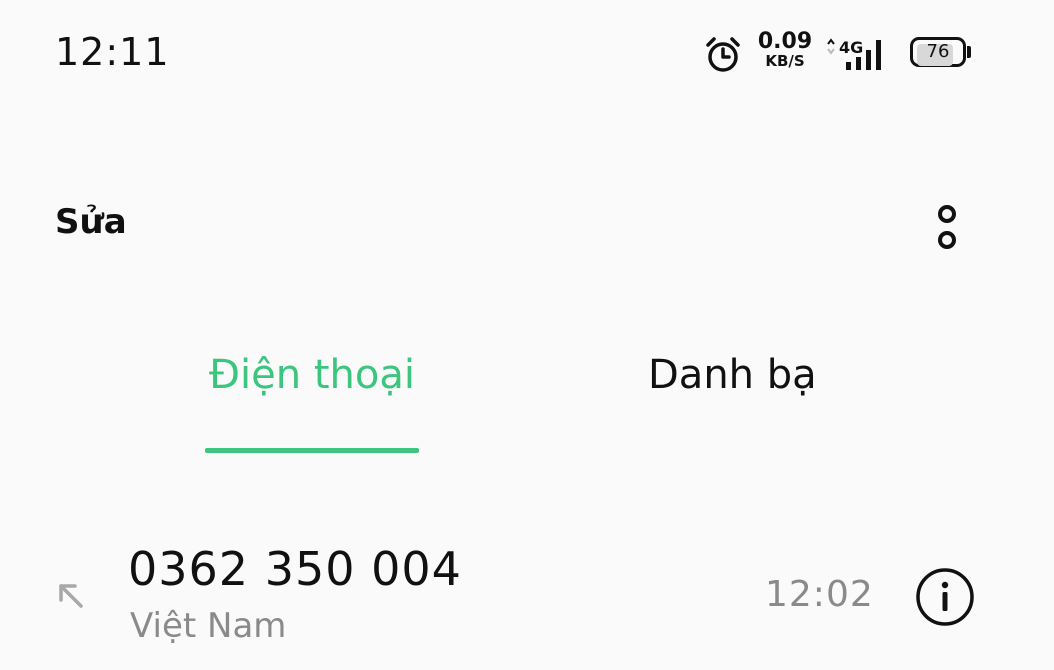 This screenshot has width=1054, height=670. I want to click on tab-phone: Điện thoại, so click(312, 375).